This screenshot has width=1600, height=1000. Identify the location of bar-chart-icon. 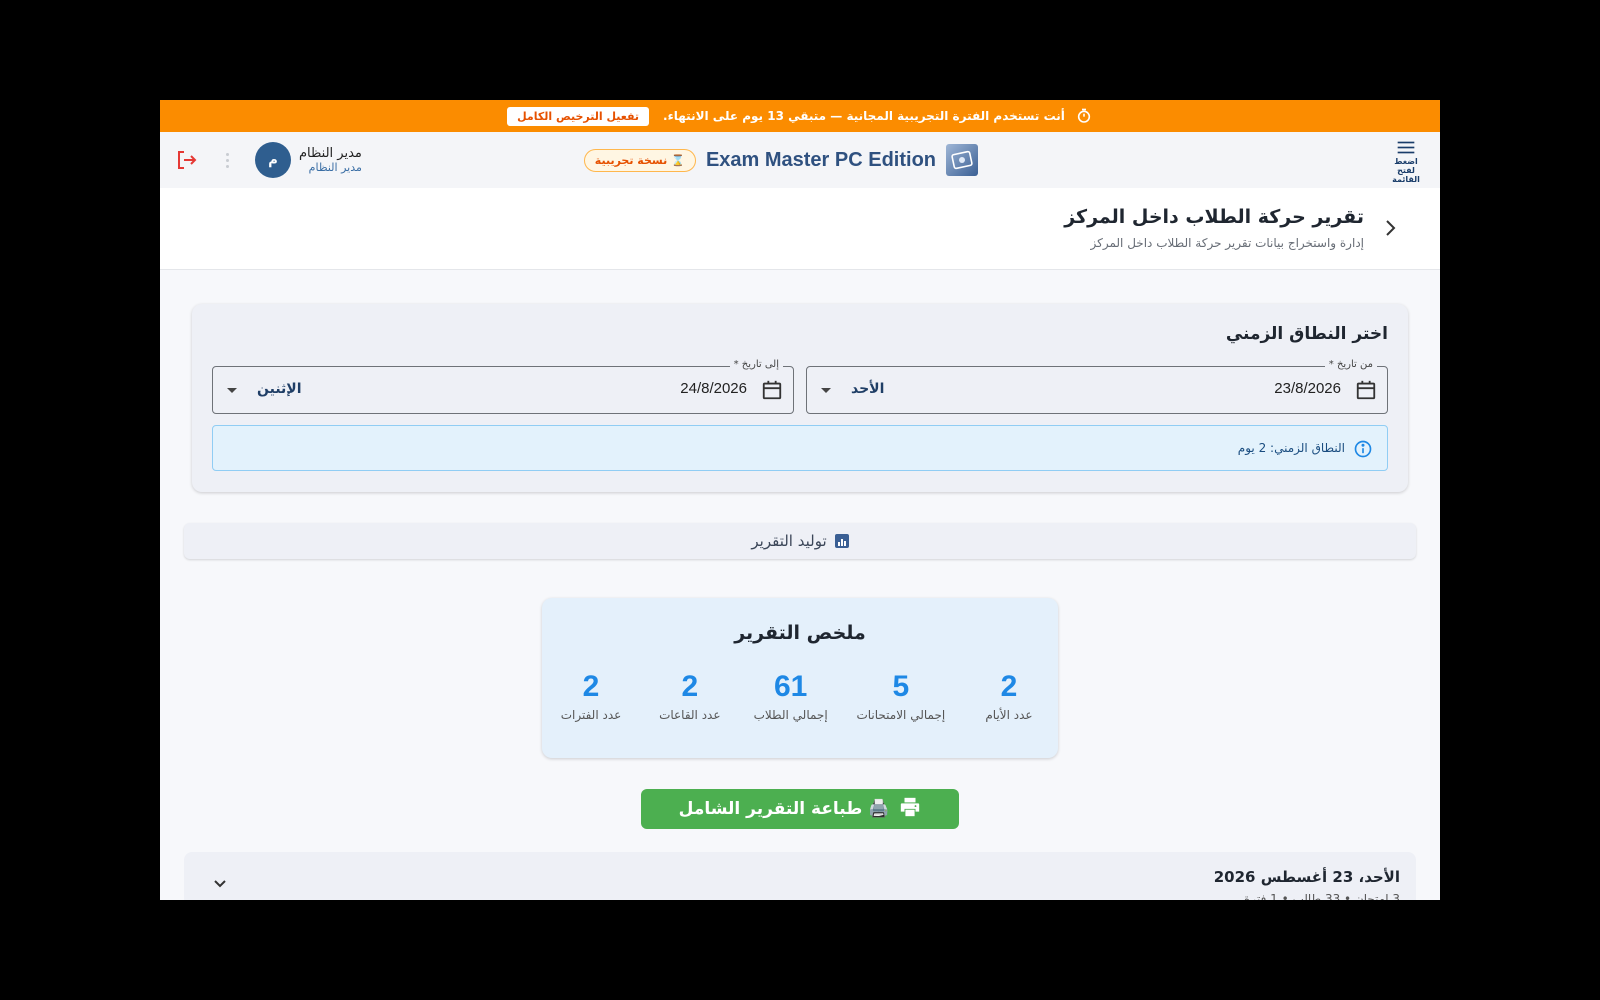
(841, 541).